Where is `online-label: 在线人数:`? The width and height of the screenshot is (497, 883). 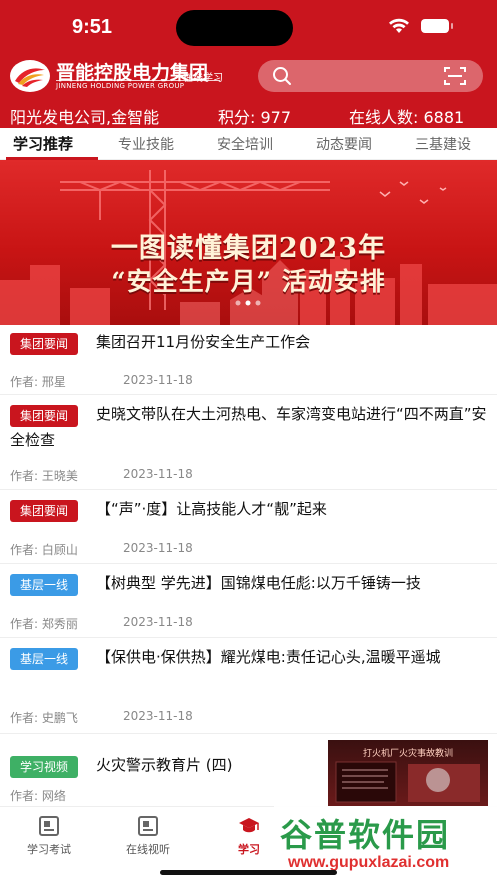 online-label: 在线人数: is located at coordinates (384, 117).